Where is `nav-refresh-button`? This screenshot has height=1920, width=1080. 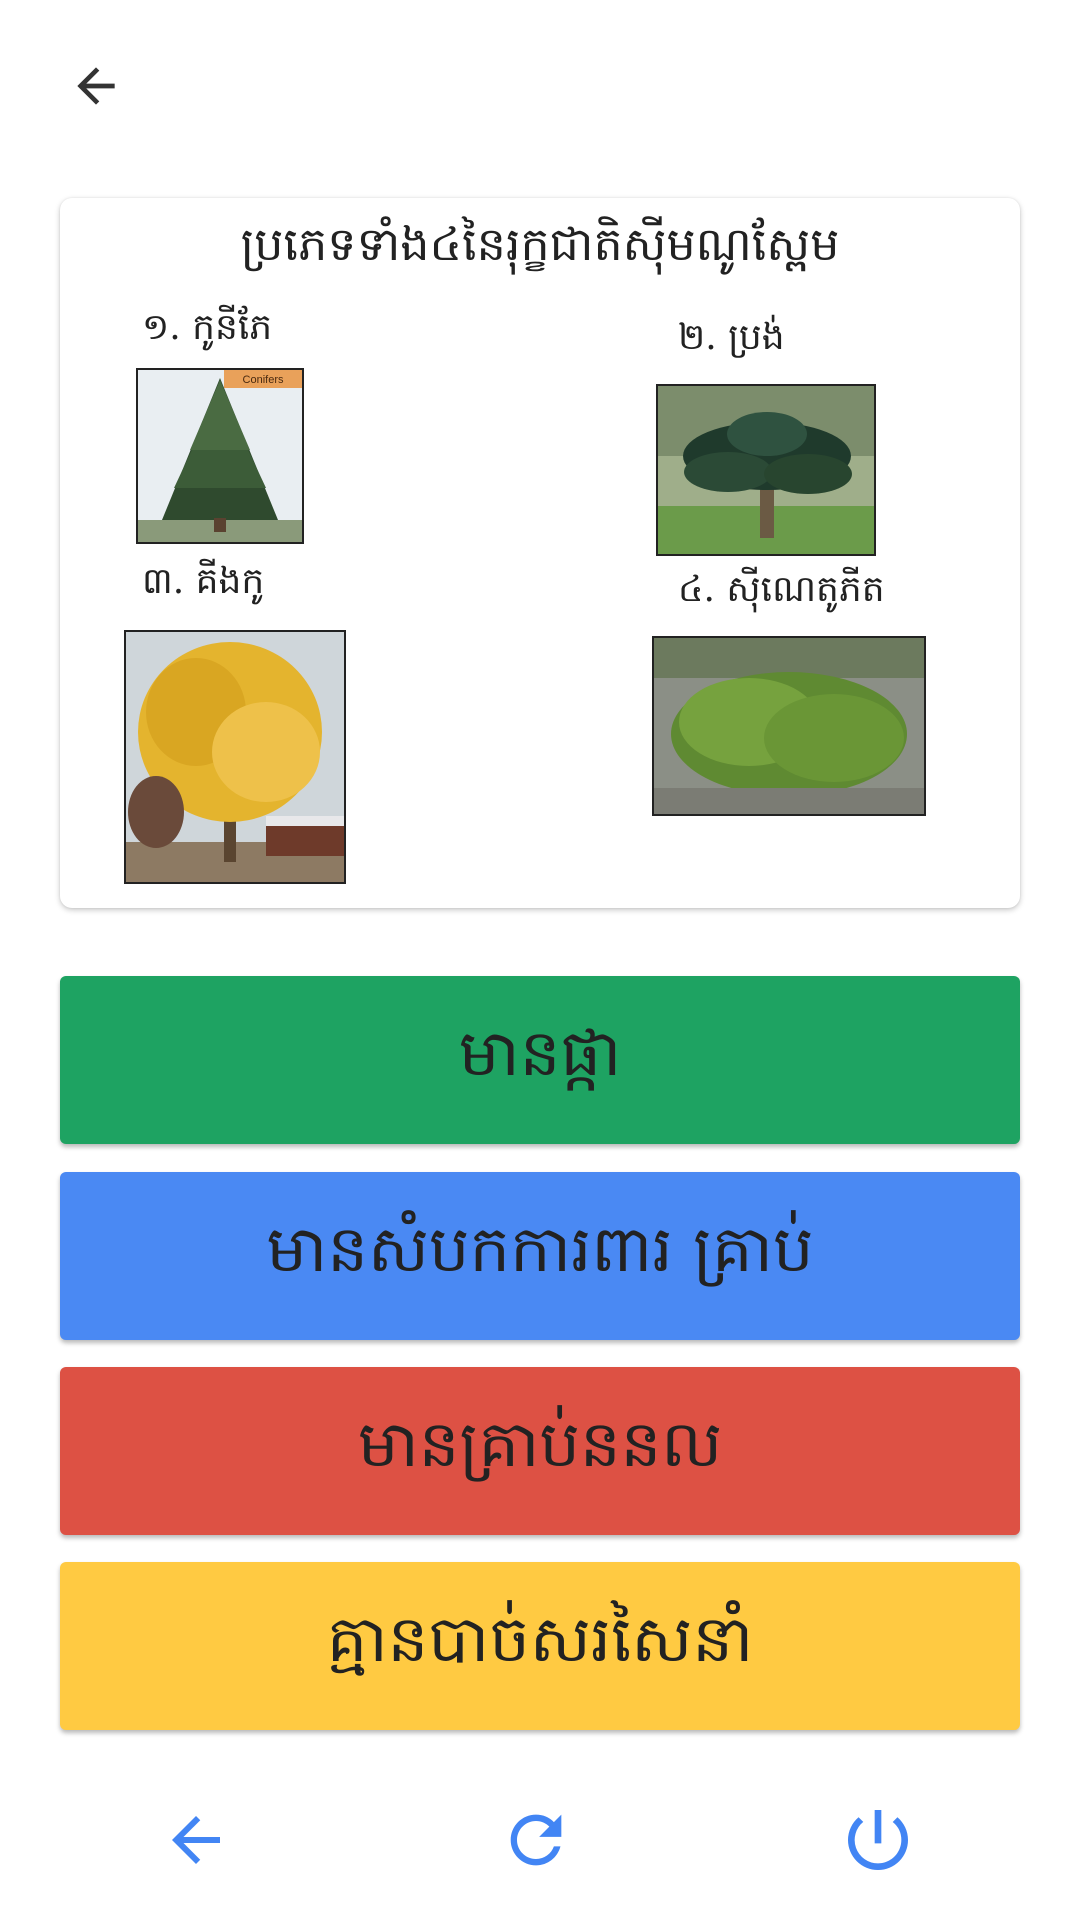
nav-refresh-button is located at coordinates (536, 1840).